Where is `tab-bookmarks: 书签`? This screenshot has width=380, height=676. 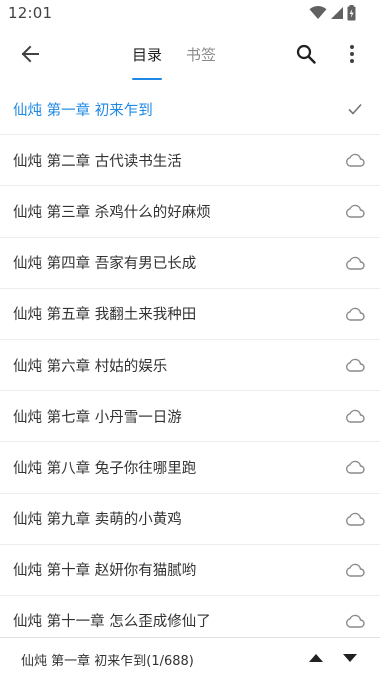 tab-bookmarks: 书签 is located at coordinates (201, 54).